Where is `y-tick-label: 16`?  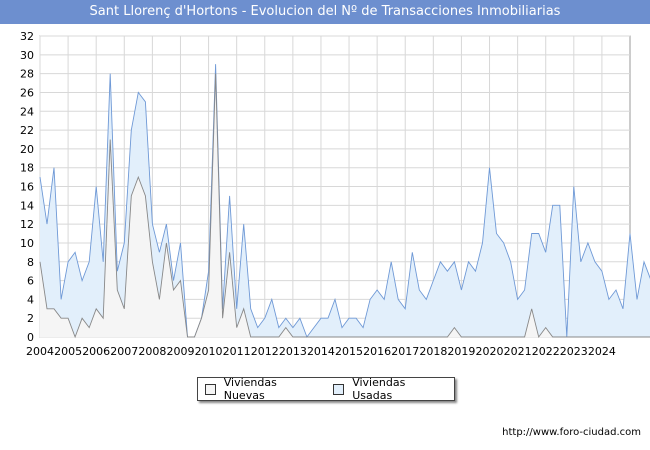
y-tick-label: 16 is located at coordinates (27, 187).